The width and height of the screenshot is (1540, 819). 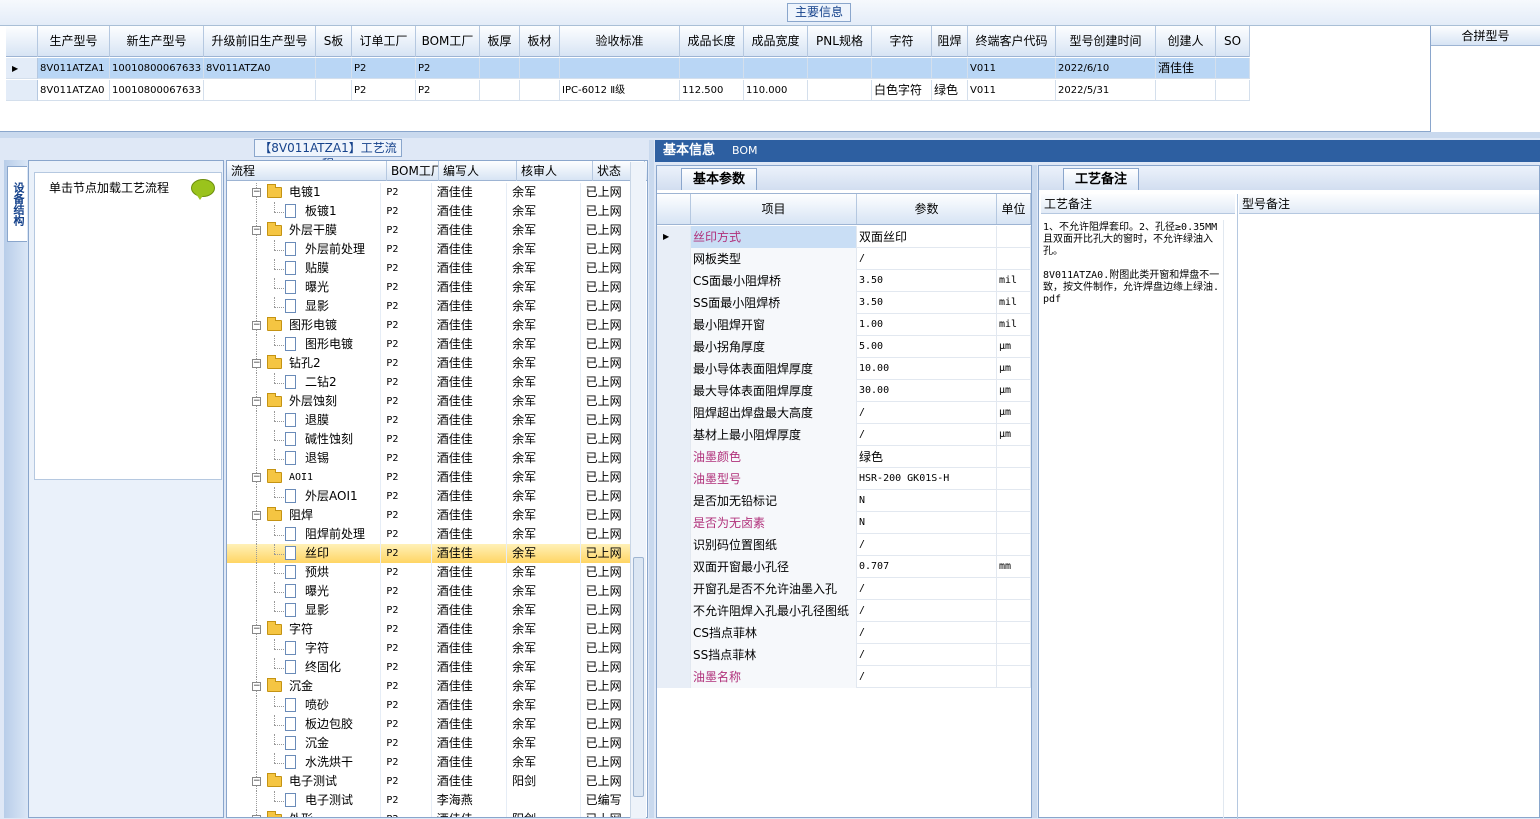 I want to click on tab-basic-params: 基本参数, so click(x=719, y=179).